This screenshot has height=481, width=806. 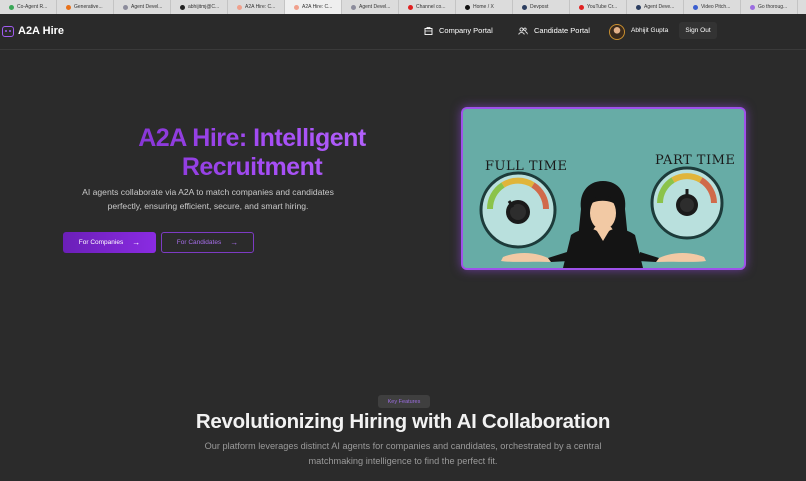 What do you see at coordinates (466, 30) in the screenshot?
I see `company-portal-label: Company Portal` at bounding box center [466, 30].